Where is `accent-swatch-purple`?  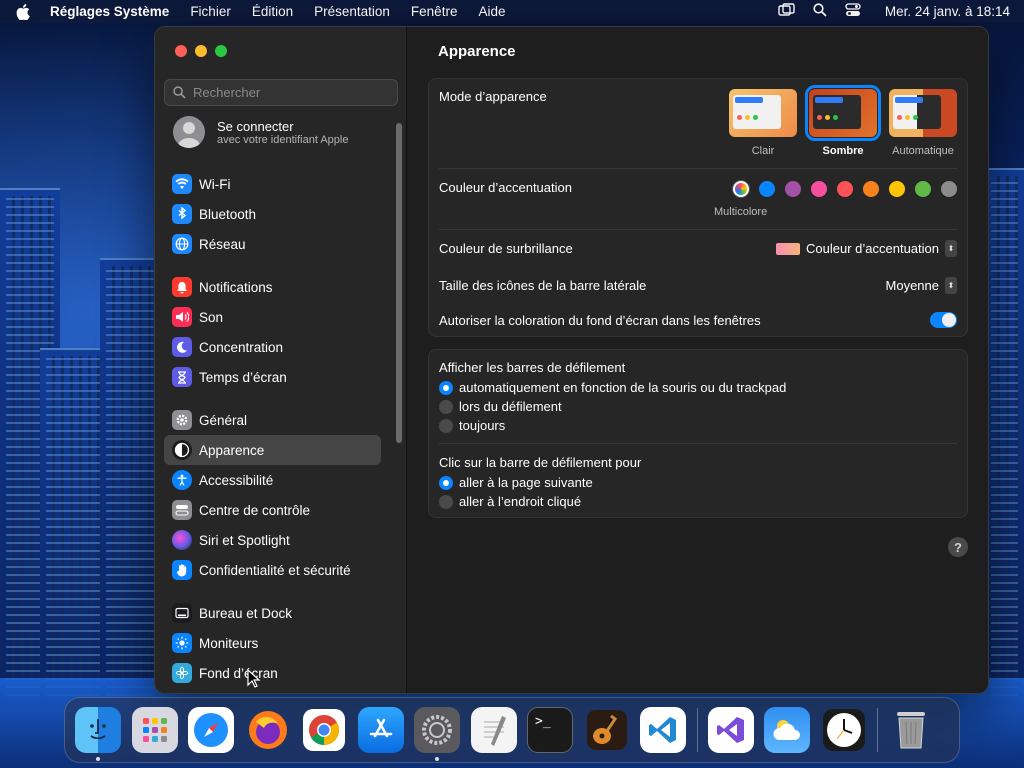
accent-swatch-purple is located at coordinates (793, 189).